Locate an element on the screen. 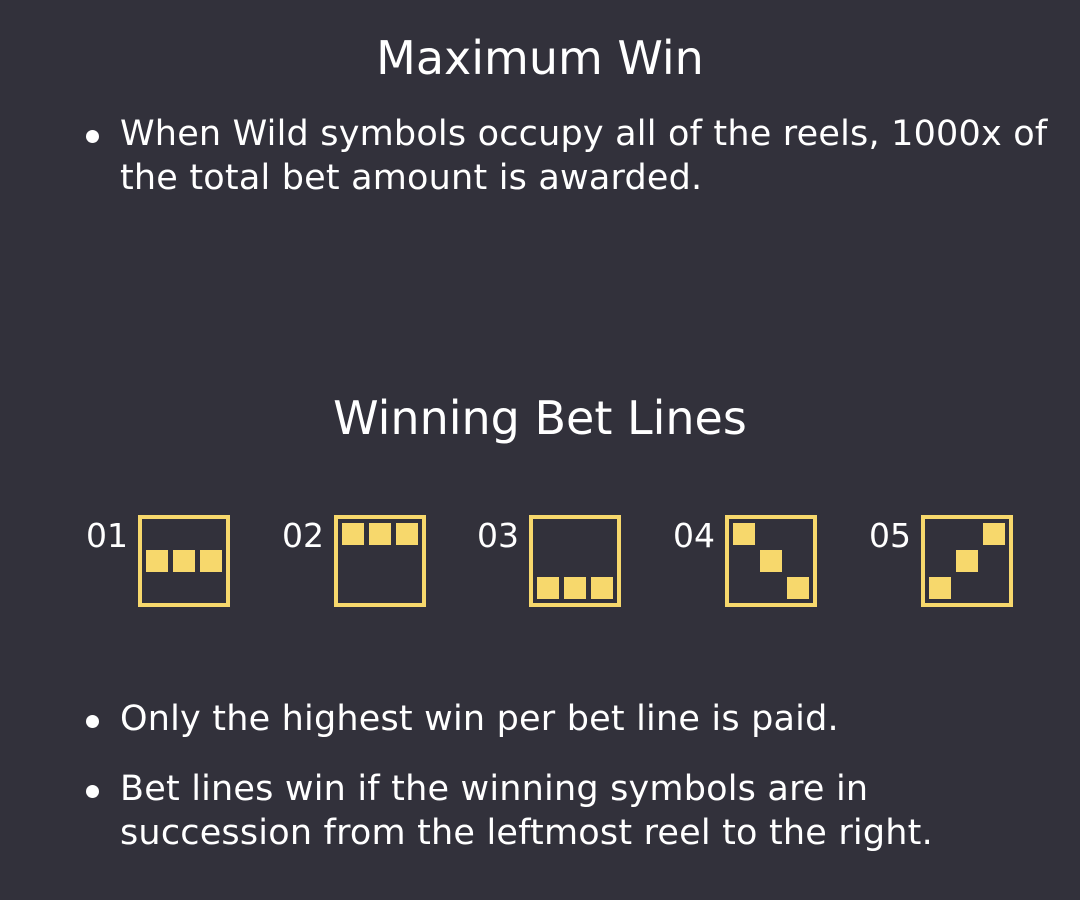 The image size is (1080, 900). winning-bet-lines-heading: Winning Bet Lines is located at coordinates (540, 418).